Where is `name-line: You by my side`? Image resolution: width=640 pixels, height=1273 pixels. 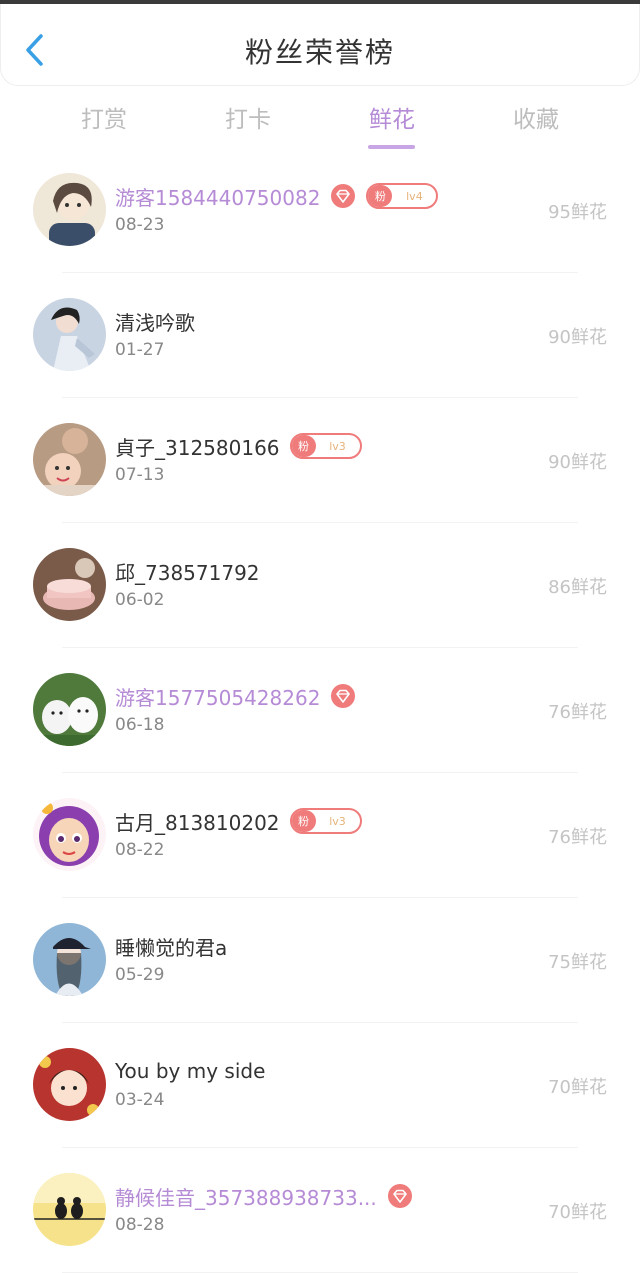
name-line: You by my side is located at coordinates (190, 1071).